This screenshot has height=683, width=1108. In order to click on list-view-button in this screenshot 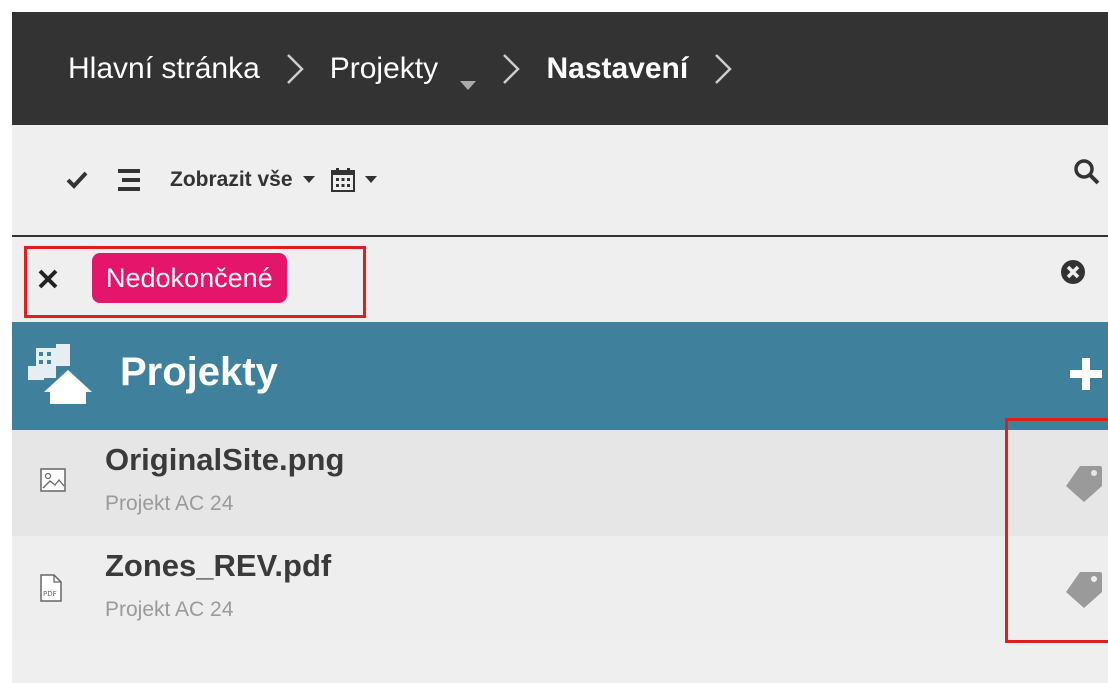, I will do `click(131, 180)`.